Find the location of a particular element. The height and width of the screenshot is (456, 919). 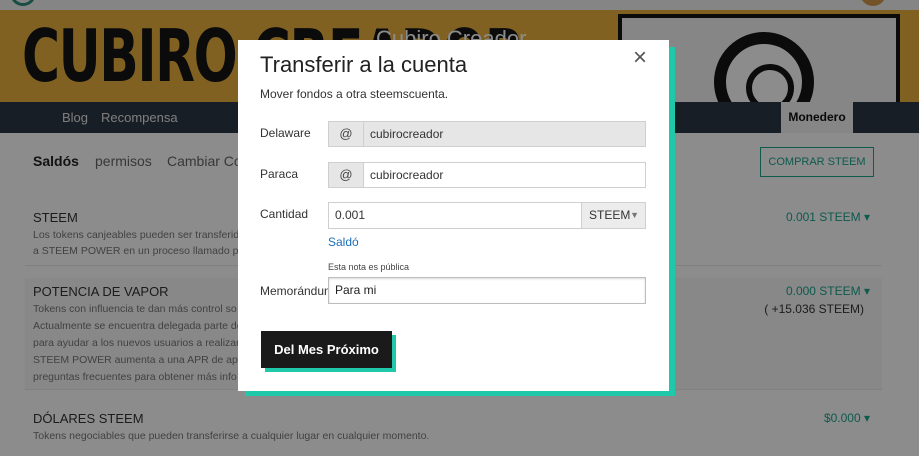

to-label: Paraca is located at coordinates (279, 174).